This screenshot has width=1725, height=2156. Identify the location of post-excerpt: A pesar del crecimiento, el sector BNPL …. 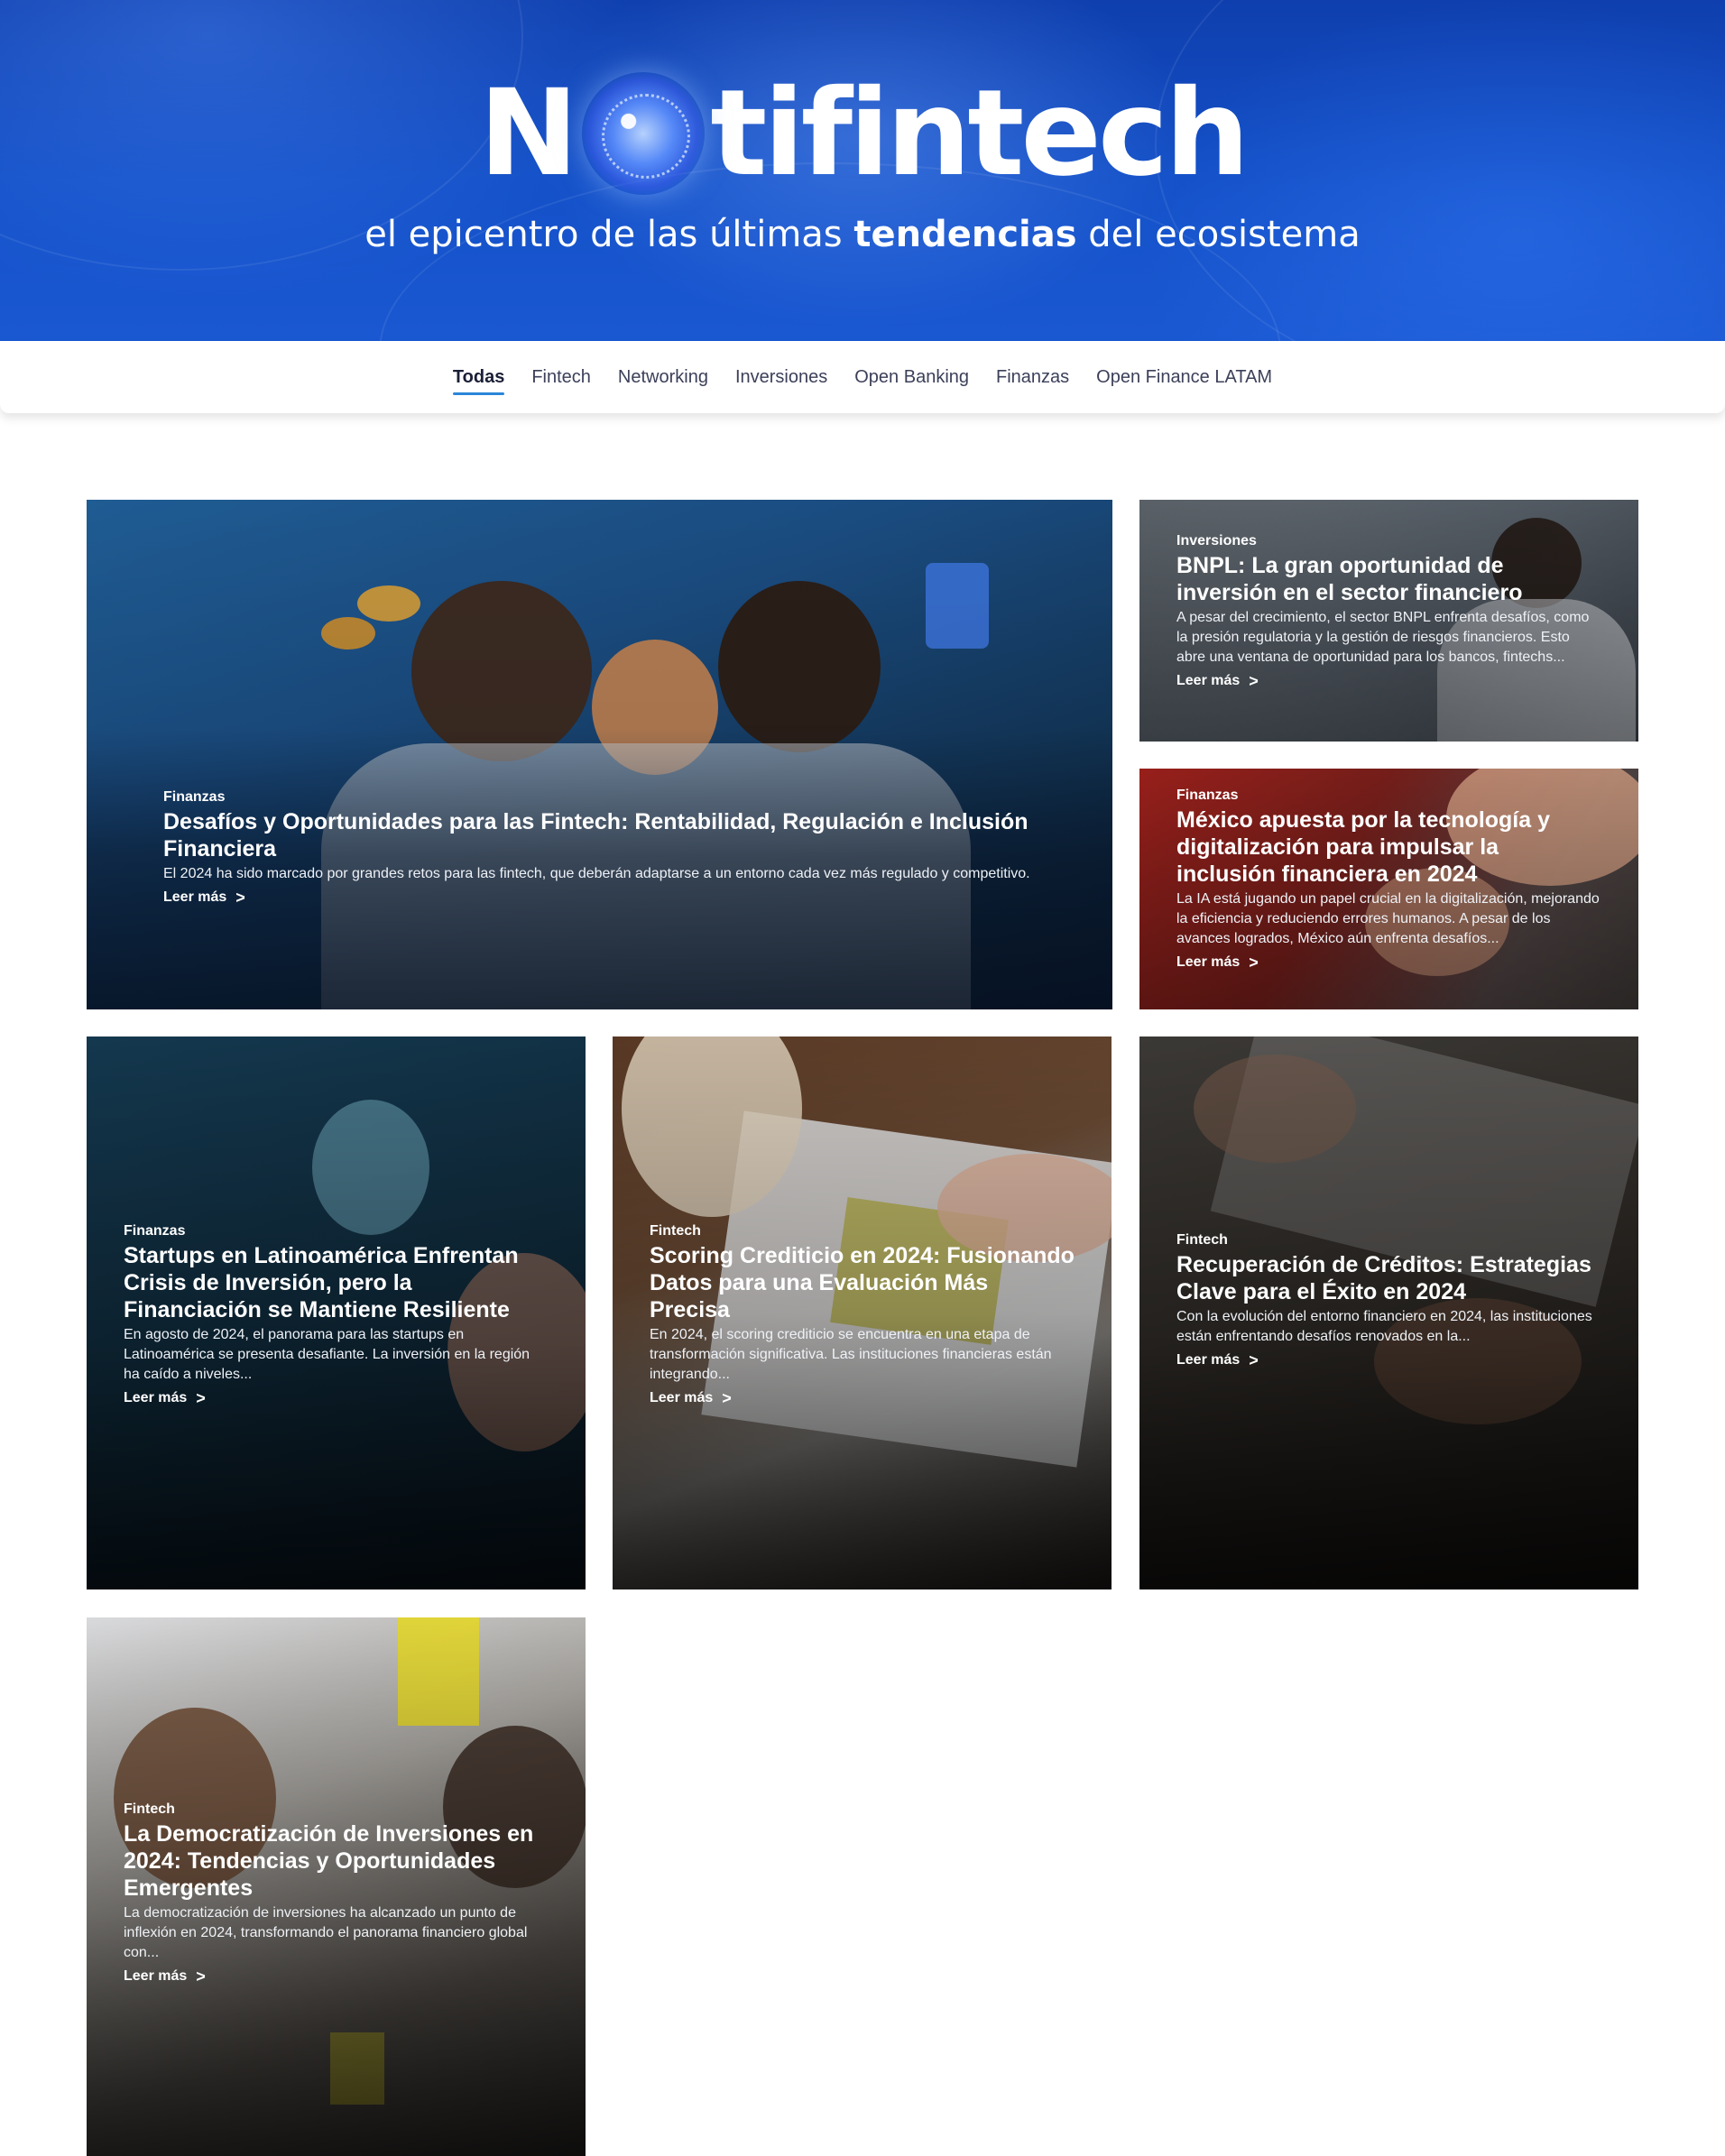
(1383, 637).